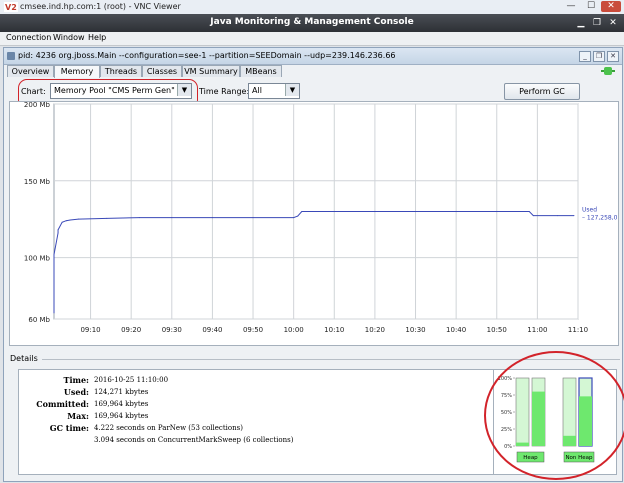  Describe the element at coordinates (292, 90) in the screenshot. I see `chevron-down-icon: ▼` at that location.